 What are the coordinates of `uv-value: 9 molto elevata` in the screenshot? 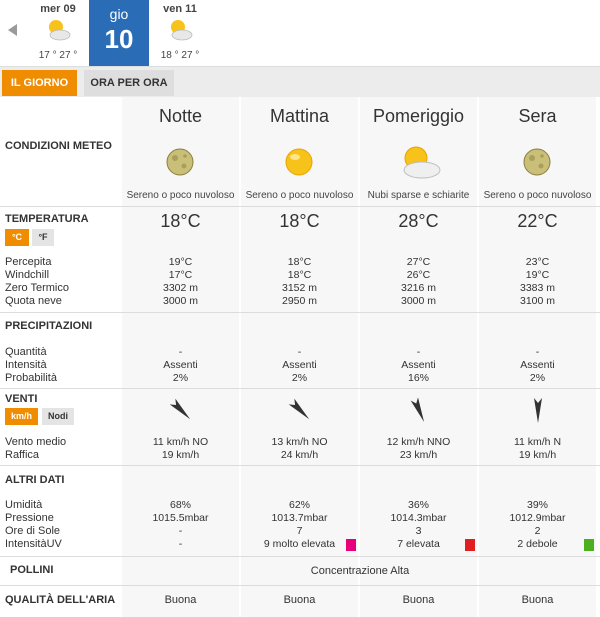 It's located at (299, 544).